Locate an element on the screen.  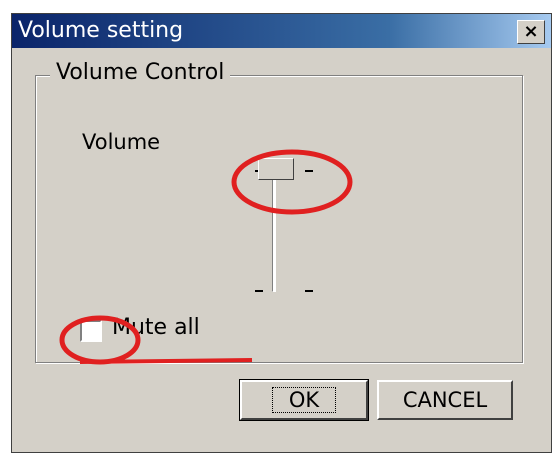
mute-all-checkbox is located at coordinates (91, 331).